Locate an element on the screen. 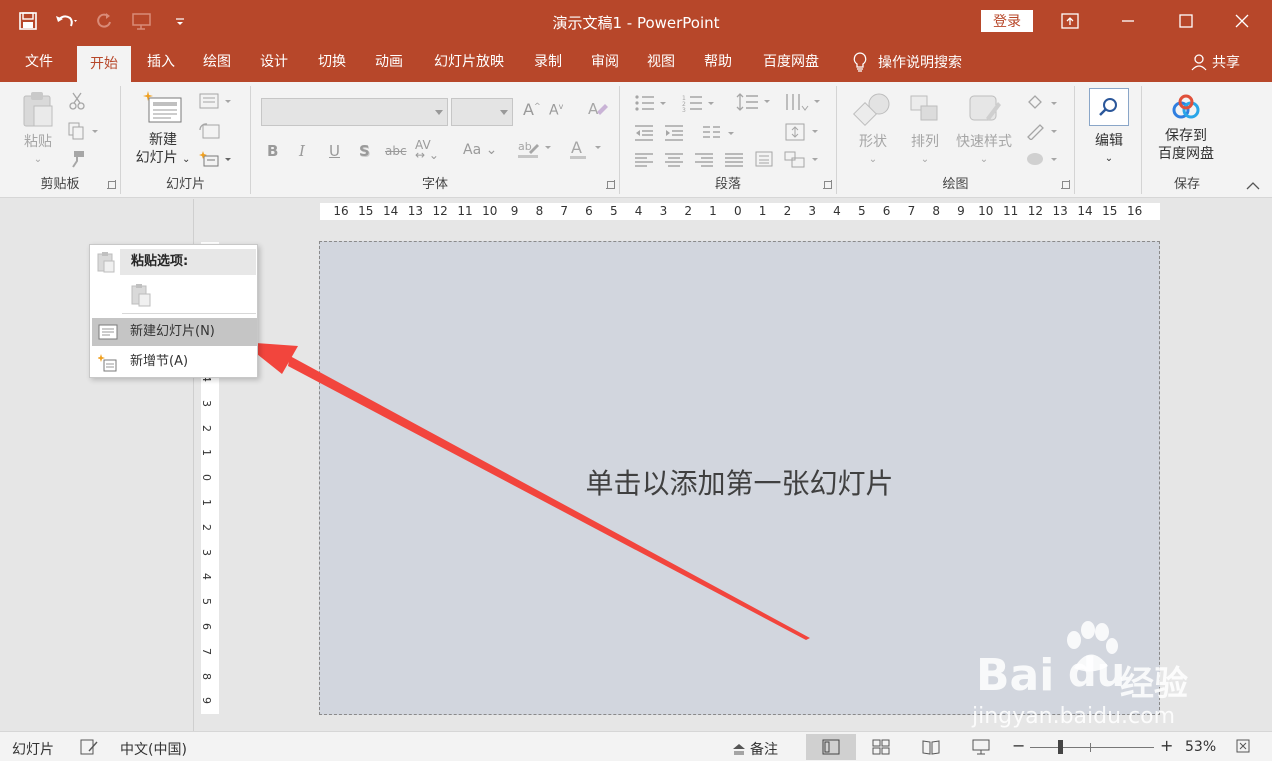 This screenshot has height=761, width=1272. slide-sorter-icon is located at coordinates (881, 749).